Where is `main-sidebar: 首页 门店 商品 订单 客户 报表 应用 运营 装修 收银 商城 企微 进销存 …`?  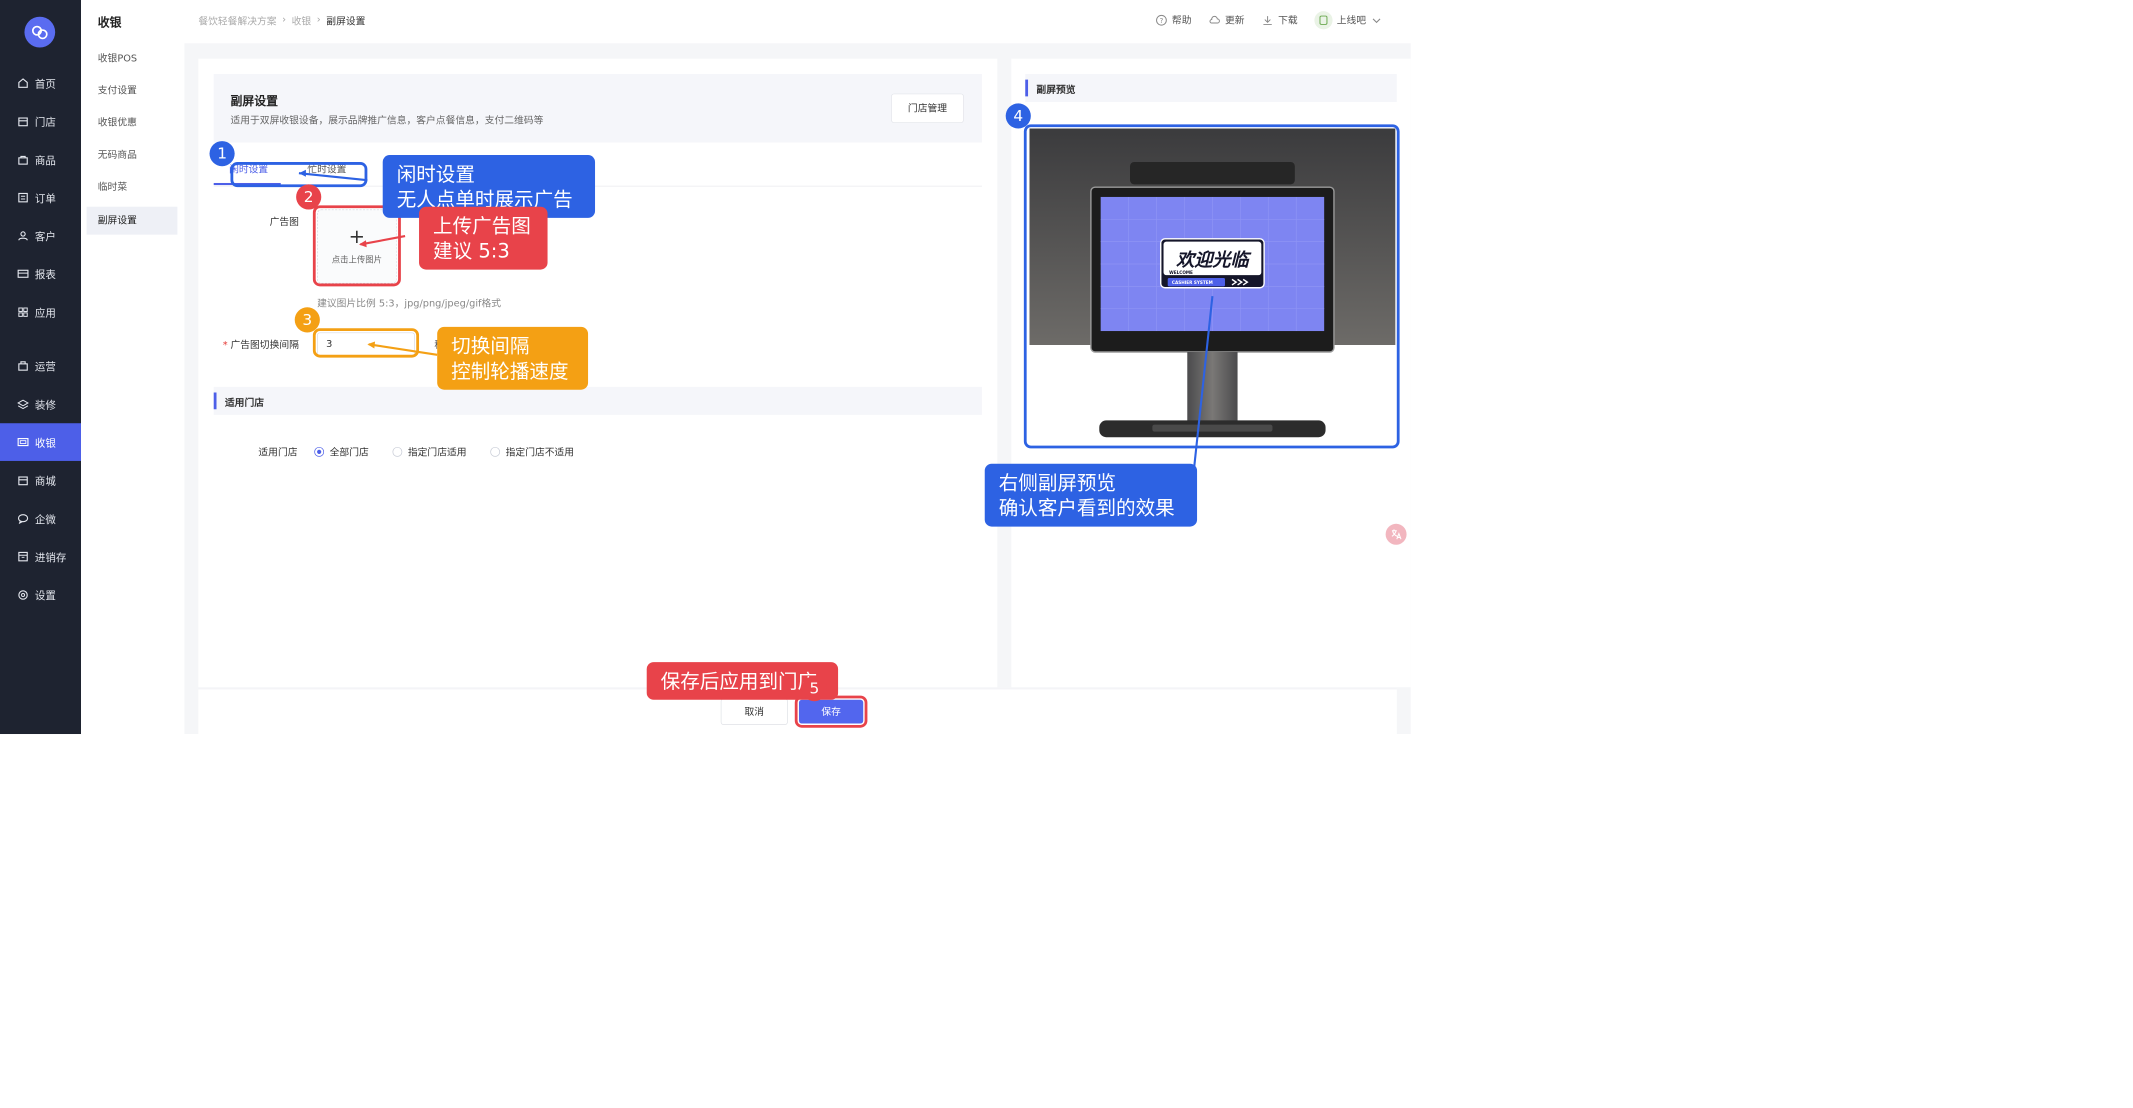 main-sidebar: 首页 门店 商品 订单 客户 报表 应用 运营 装修 收银 商城 企微 进销存 … is located at coordinates (41, 367).